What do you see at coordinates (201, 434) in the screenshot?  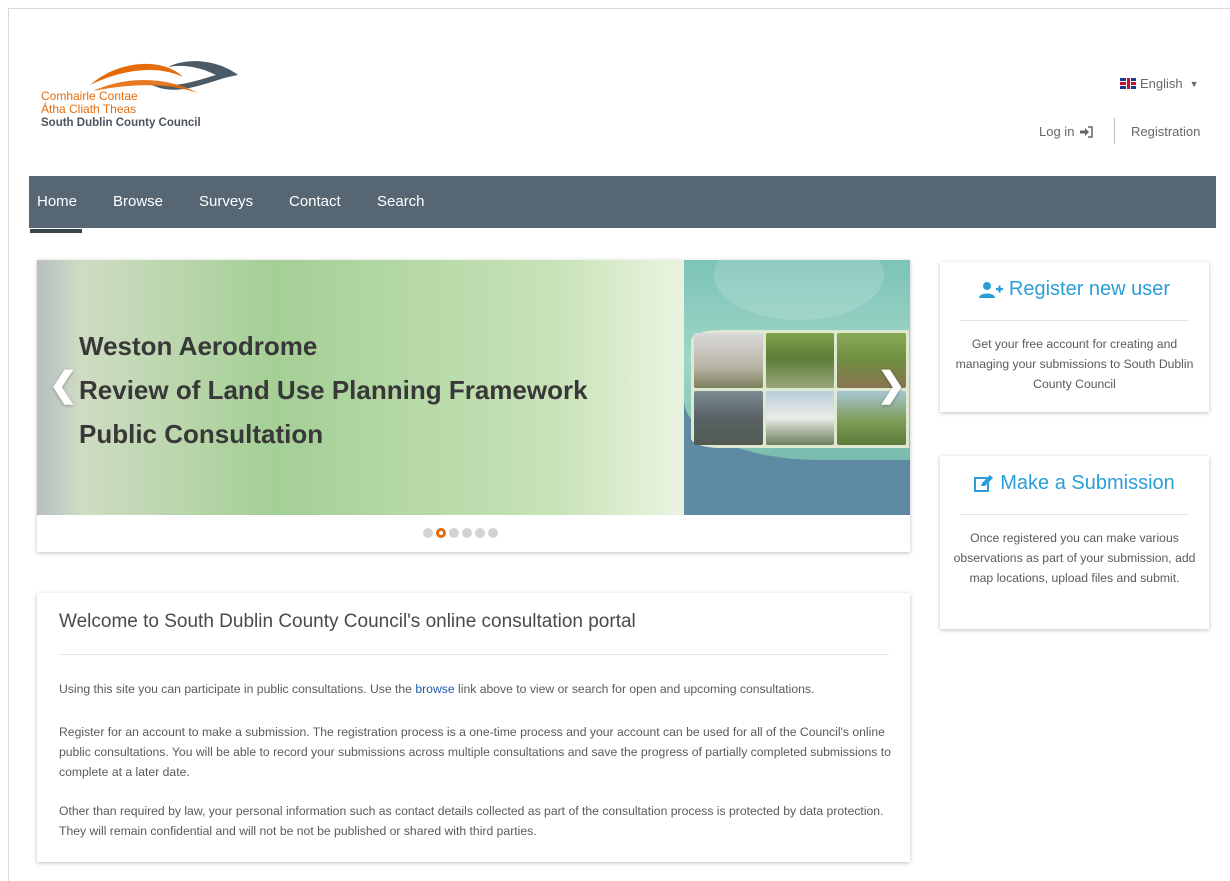 I see `slide-title-line3: Public Consultation` at bounding box center [201, 434].